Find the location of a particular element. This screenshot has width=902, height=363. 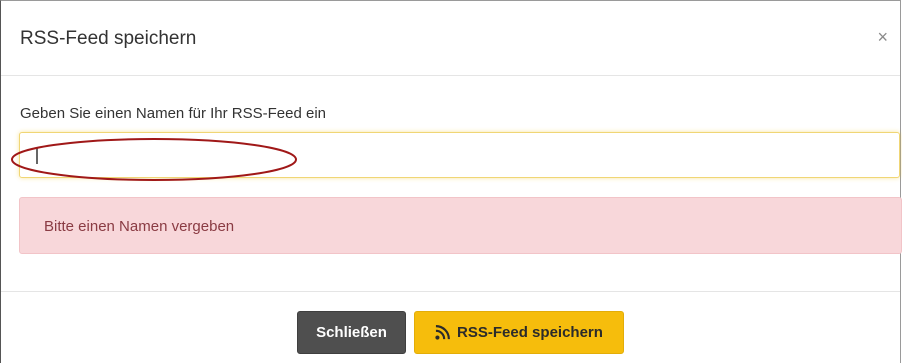

rss-icon is located at coordinates (442, 332).